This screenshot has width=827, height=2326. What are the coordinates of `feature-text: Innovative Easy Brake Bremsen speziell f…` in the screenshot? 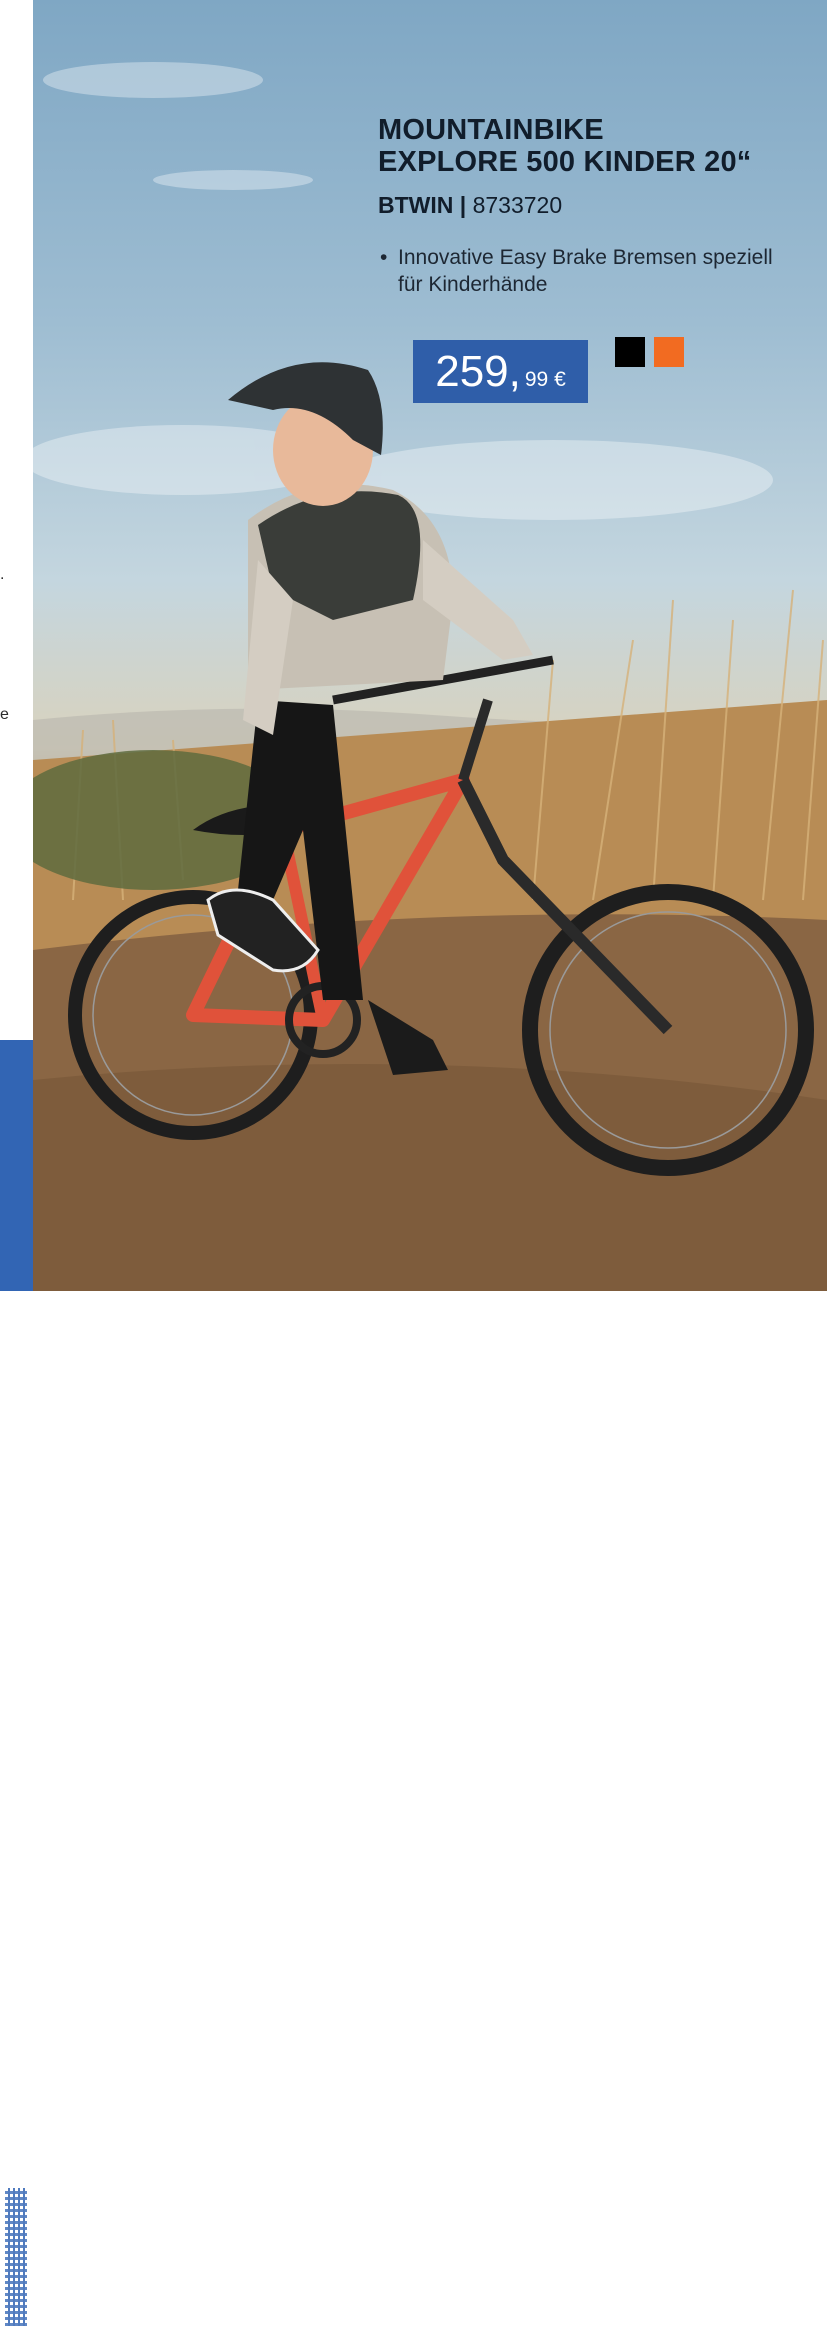 It's located at (585, 271).